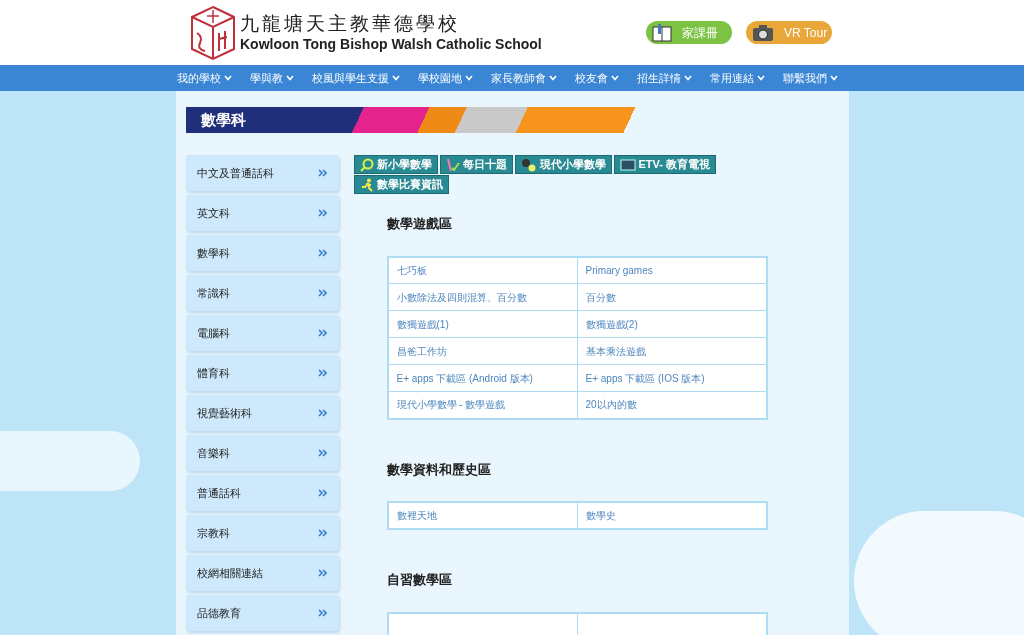 This screenshot has height=635, width=1024. I want to click on link-tab: 數學比賽資訊, so click(401, 184).